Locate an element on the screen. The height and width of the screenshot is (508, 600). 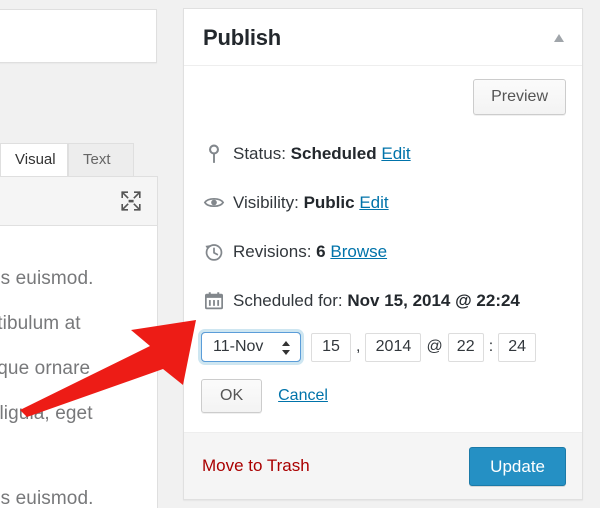
scheduled-for-row: Scheduled for: Nov 15, 2014 @ 22:24 is located at coordinates (383, 300).